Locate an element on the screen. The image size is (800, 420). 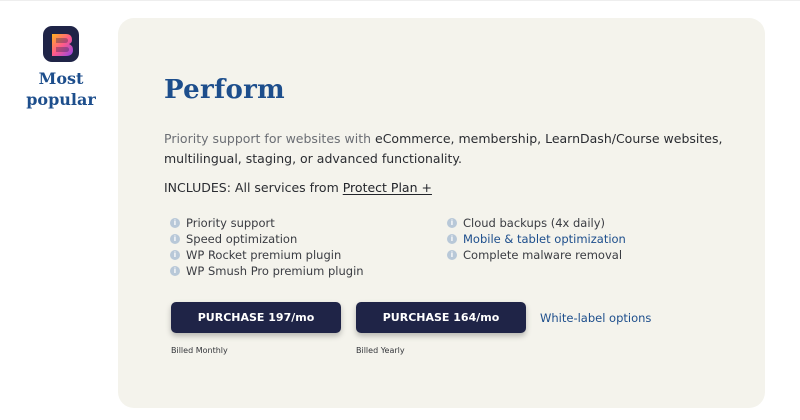
most-popular-label: Most popular is located at coordinates (61, 89).